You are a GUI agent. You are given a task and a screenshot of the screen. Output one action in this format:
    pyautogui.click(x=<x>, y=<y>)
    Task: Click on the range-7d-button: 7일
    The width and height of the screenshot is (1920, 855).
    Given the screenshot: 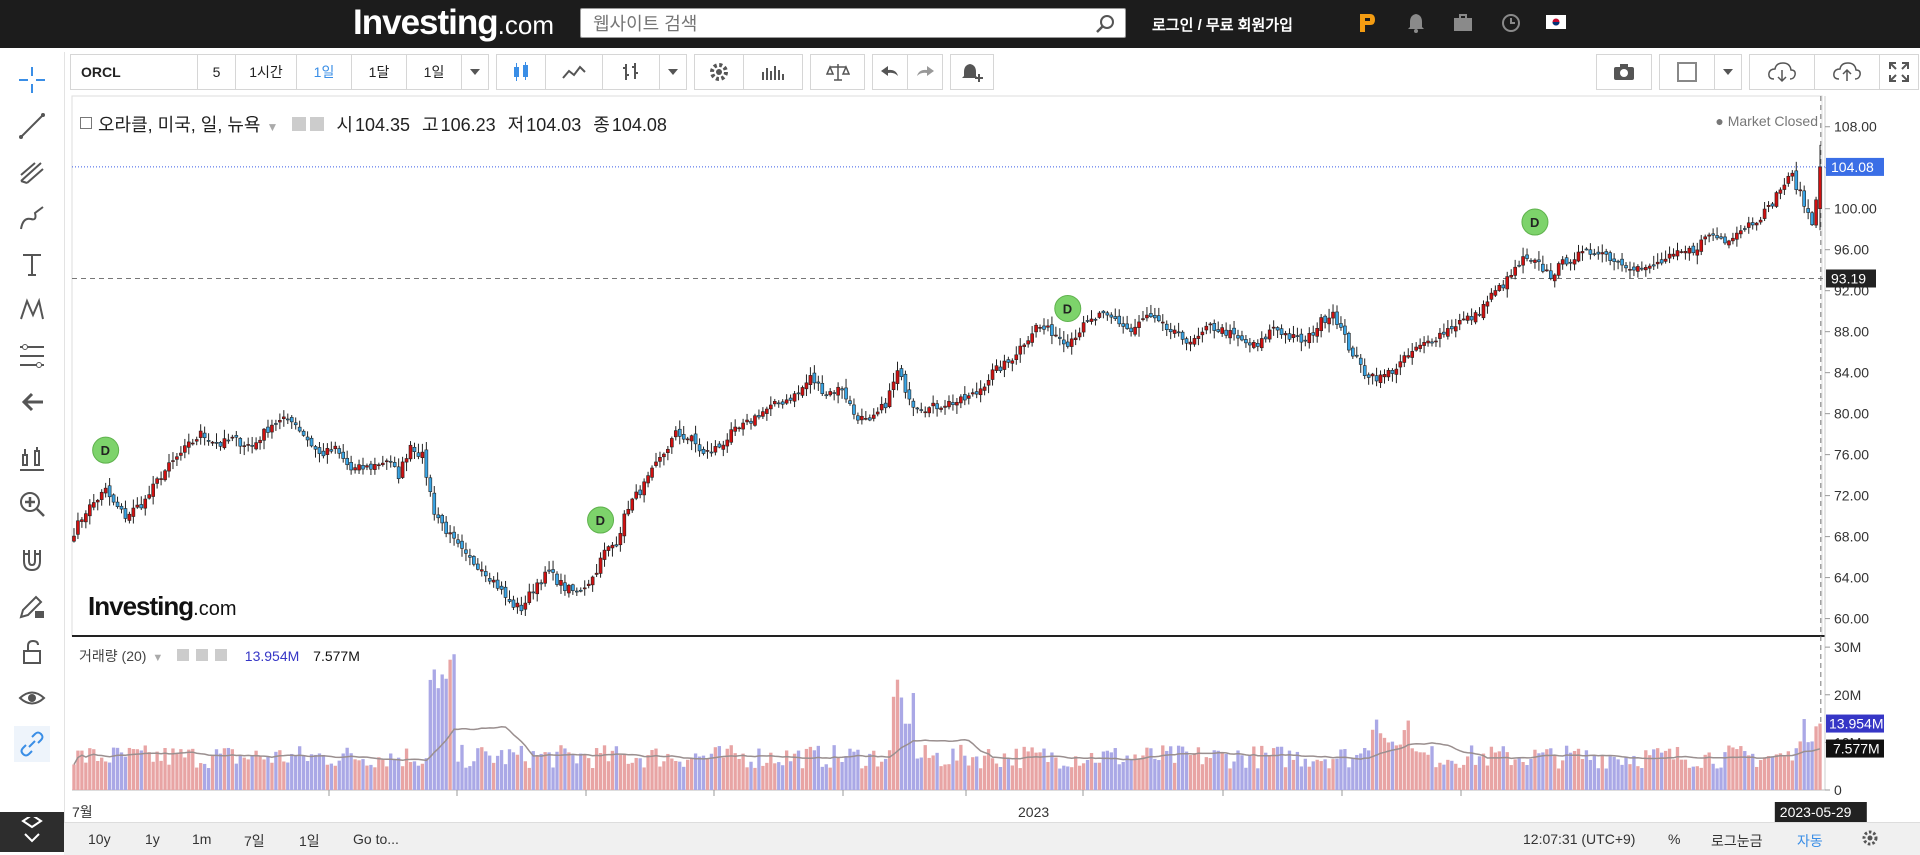 What is the action you would take?
    pyautogui.click(x=254, y=841)
    